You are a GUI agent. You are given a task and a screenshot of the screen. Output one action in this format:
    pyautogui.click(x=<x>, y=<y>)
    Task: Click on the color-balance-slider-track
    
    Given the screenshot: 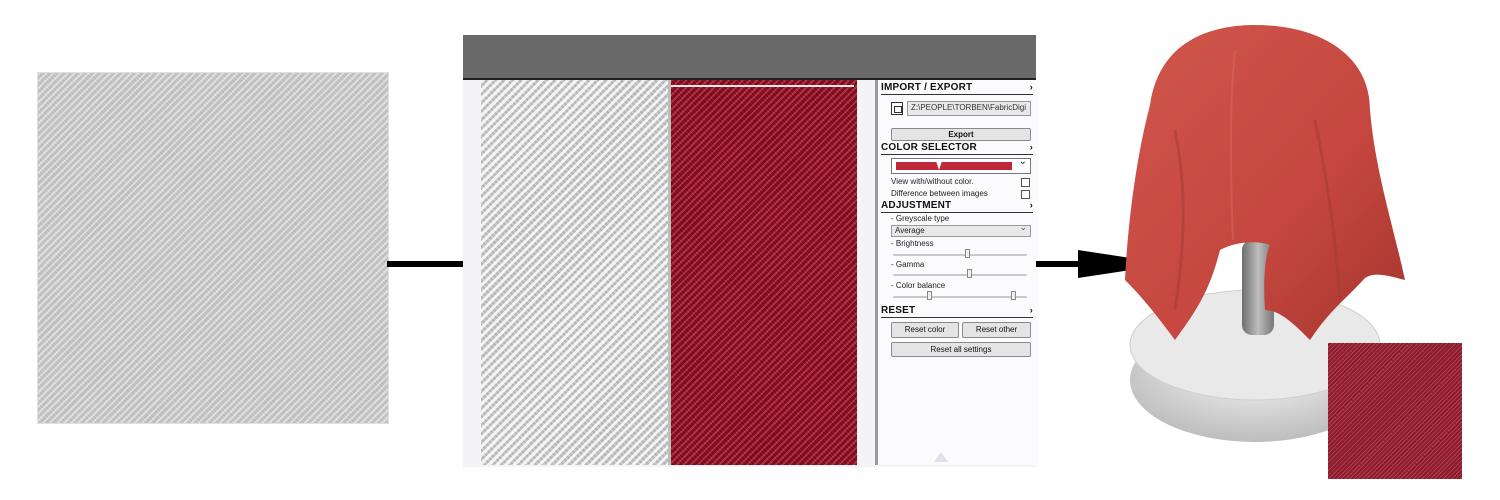 What is the action you would take?
    pyautogui.click(x=960, y=297)
    